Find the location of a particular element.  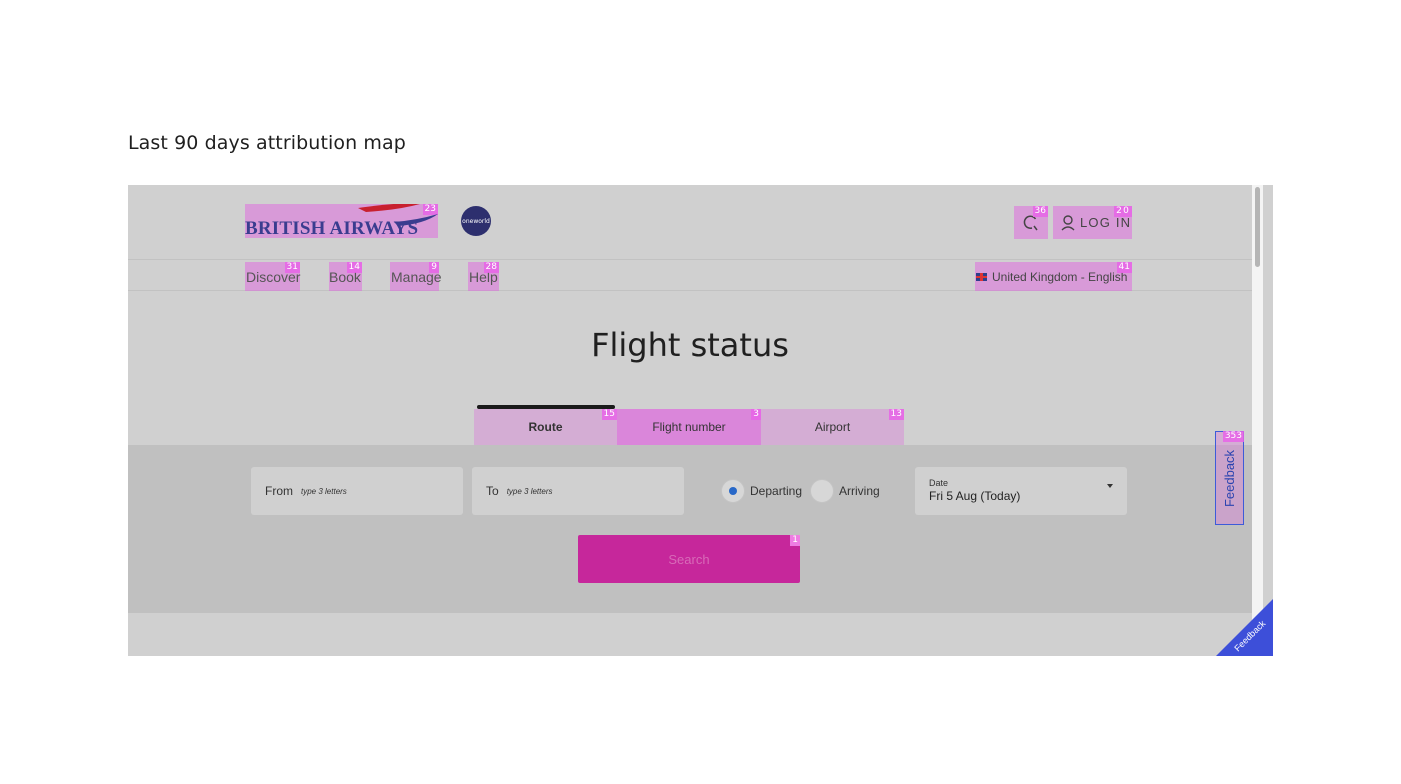

tab-label: Airport is located at coordinates (832, 427).